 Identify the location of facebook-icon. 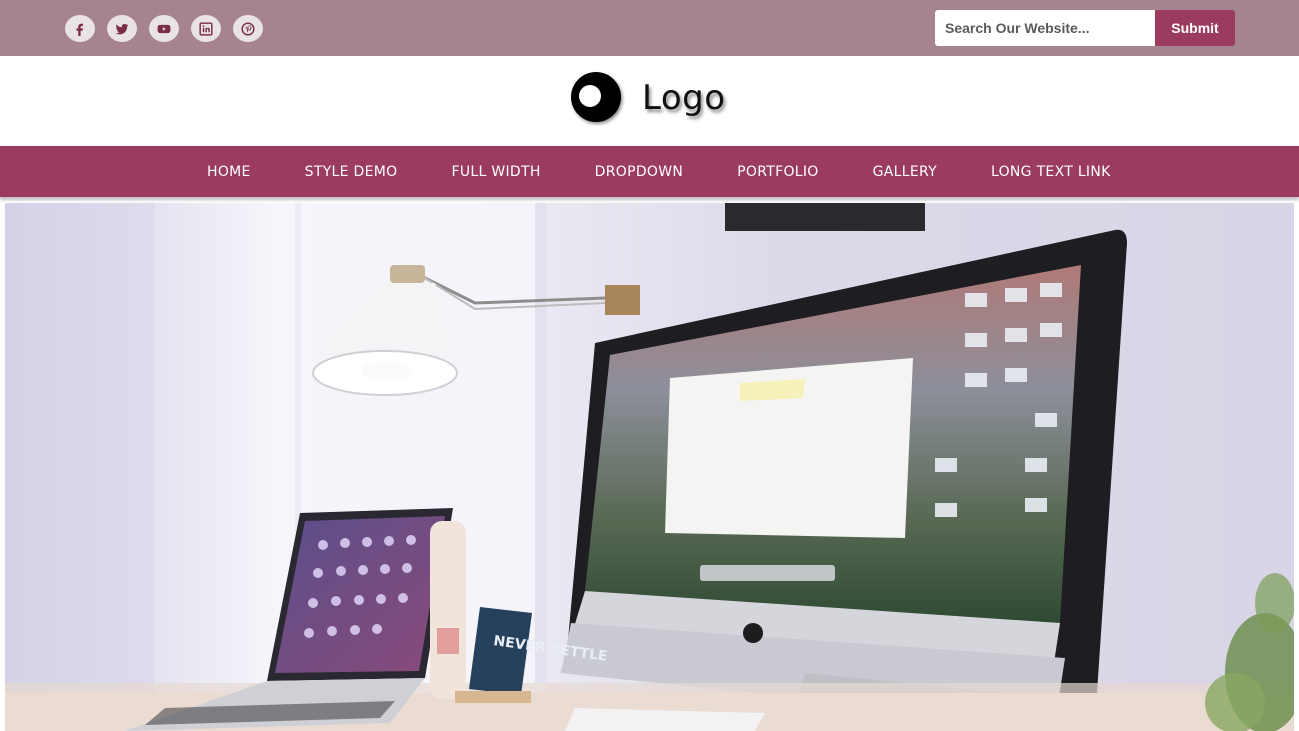
(79, 29).